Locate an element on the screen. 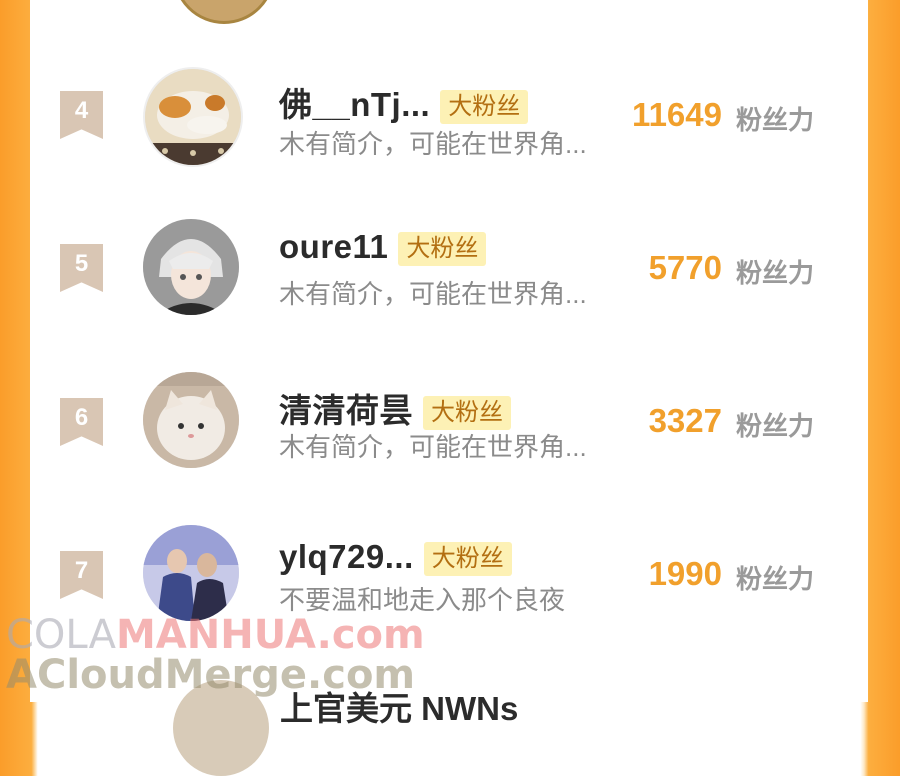  fan-power-score: 1990 is located at coordinates (685, 573).